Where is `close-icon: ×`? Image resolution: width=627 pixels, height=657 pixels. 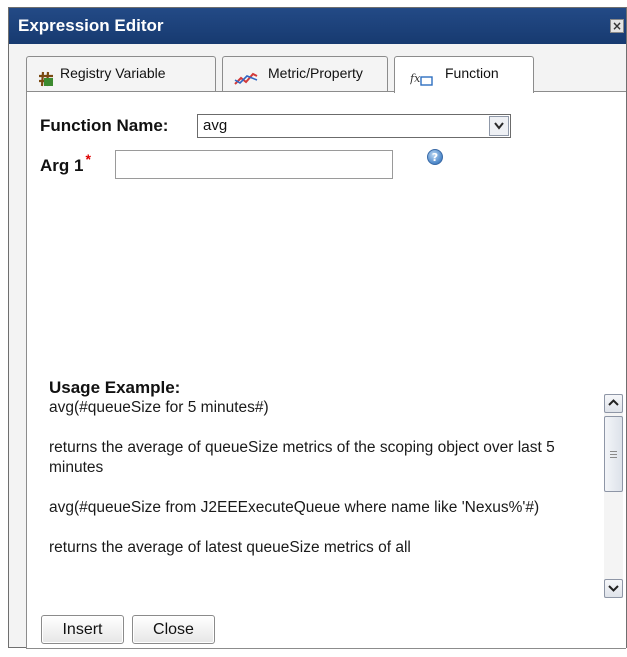
close-icon: × is located at coordinates (617, 26).